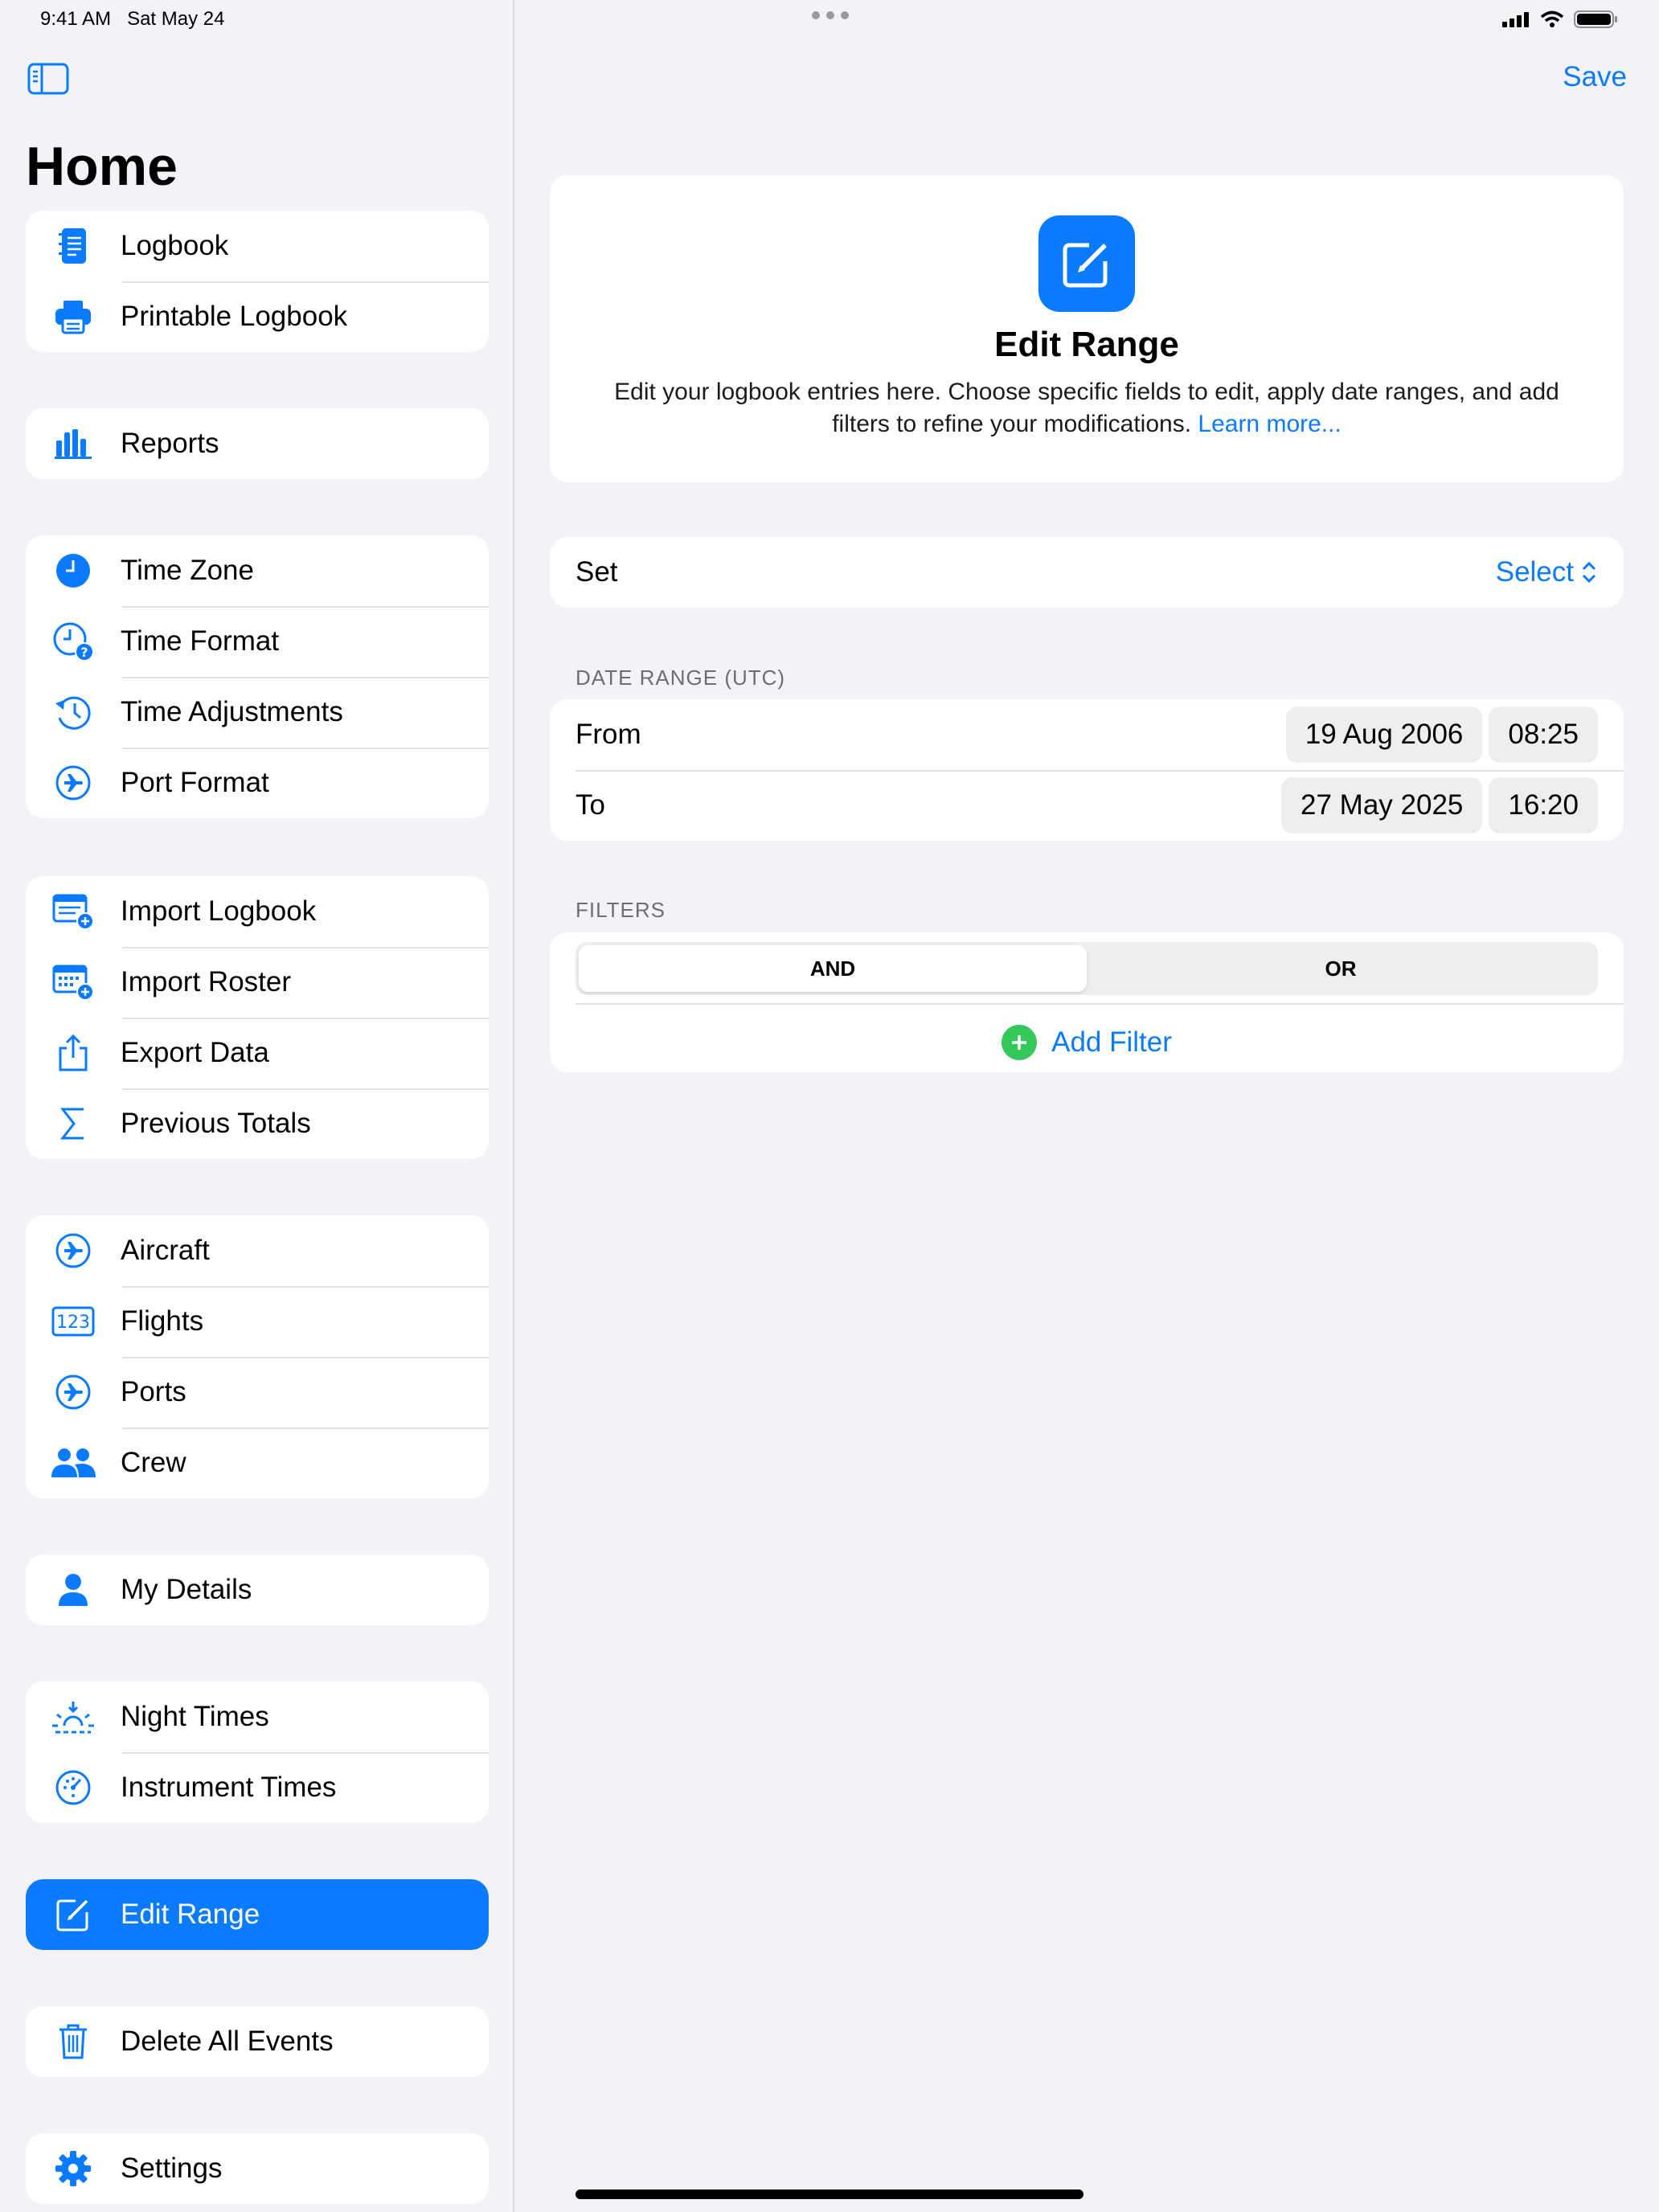  Describe the element at coordinates (73, 1716) in the screenshot. I see `sunset-icon` at that location.